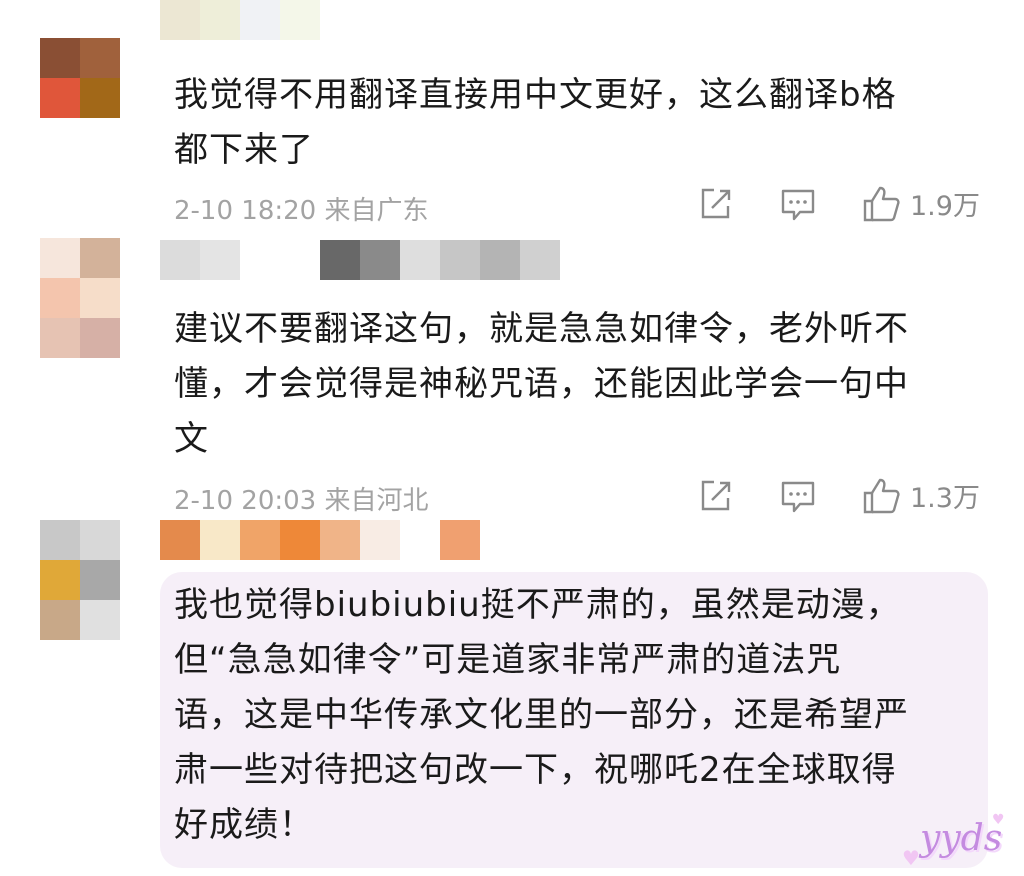 This screenshot has height=876, width=1024. I want to click on comment-location: 来自河北, so click(376, 501).